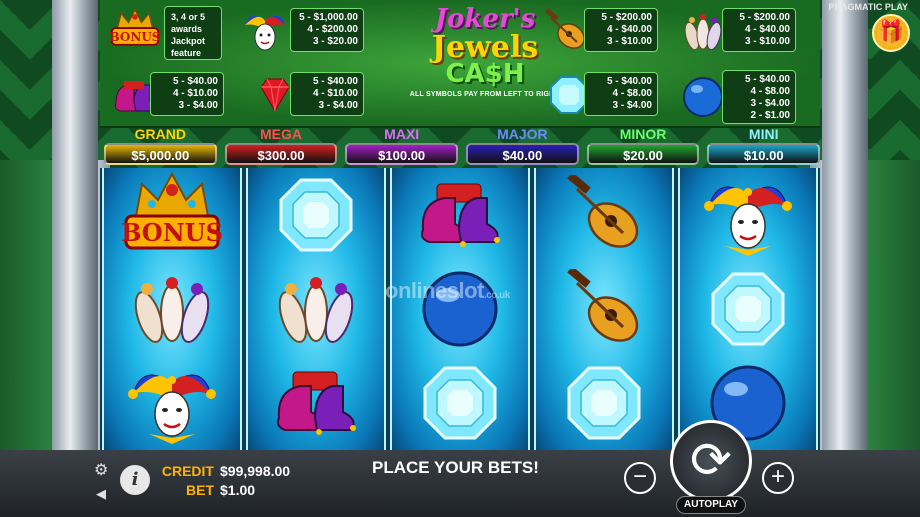  I want to click on bonus-paytable-box: 3, 4 or 5 awards Jackpot feature, so click(193, 33).